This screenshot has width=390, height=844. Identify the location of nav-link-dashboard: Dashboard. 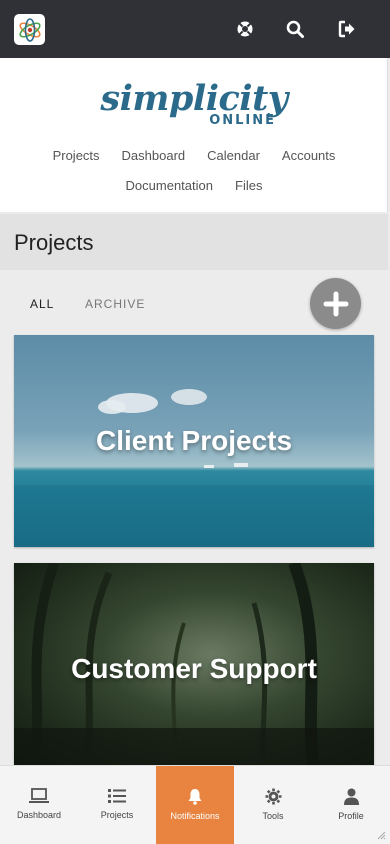
(154, 155).